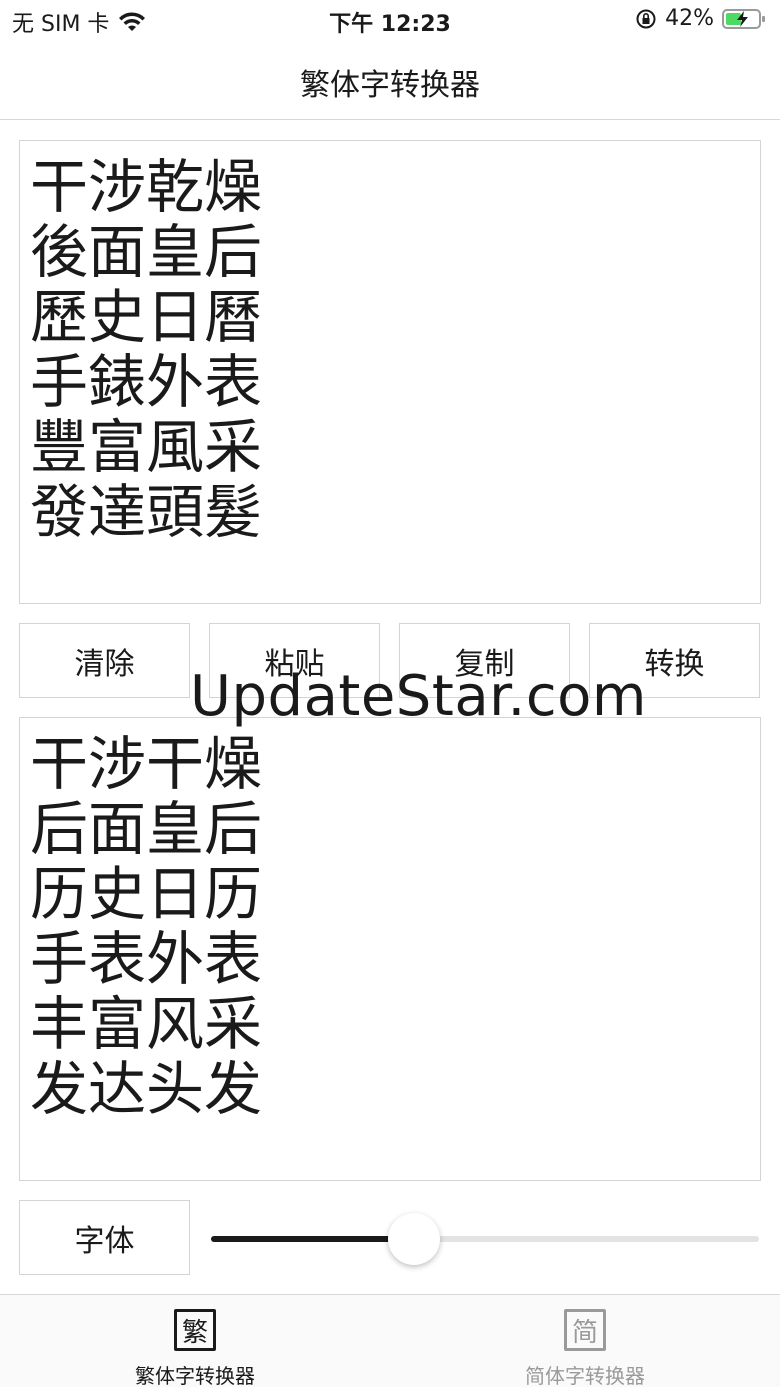 The height and width of the screenshot is (1387, 780). Describe the element at coordinates (146, 317) in the screenshot. I see `input-line: 歷史日曆` at that location.